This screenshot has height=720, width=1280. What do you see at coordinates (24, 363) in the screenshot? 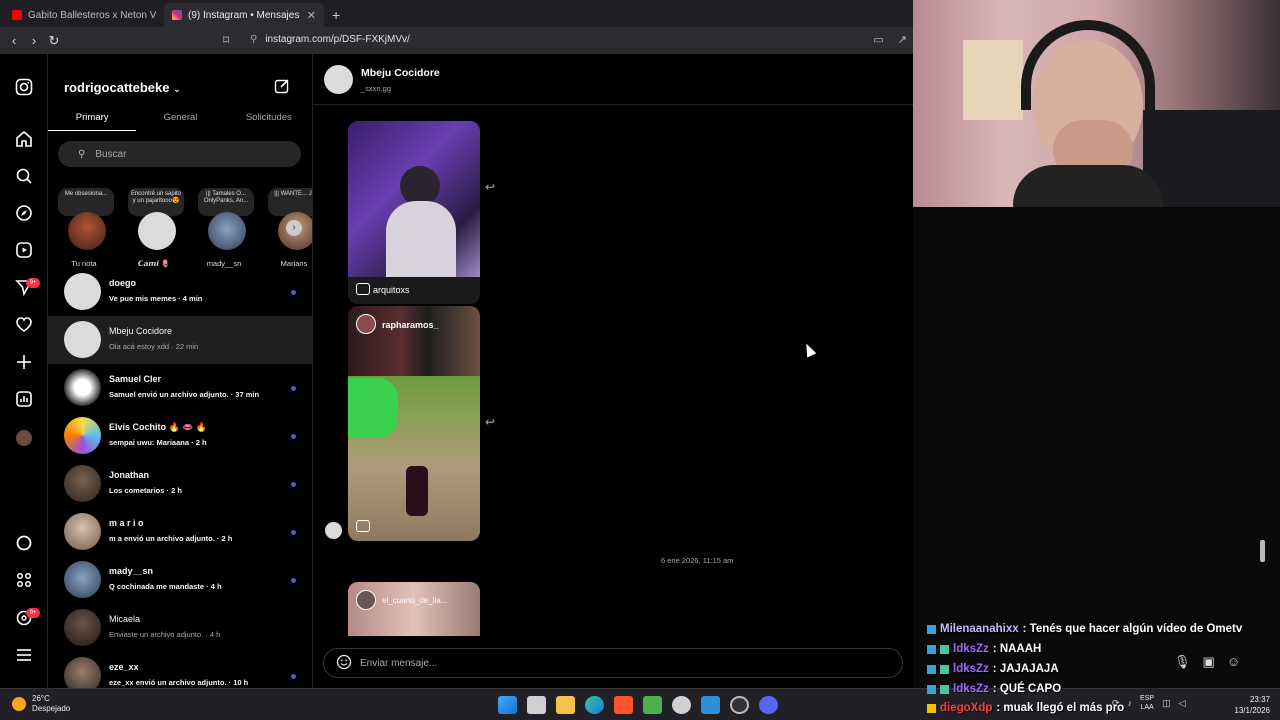
I see `create-icon` at bounding box center [24, 363].